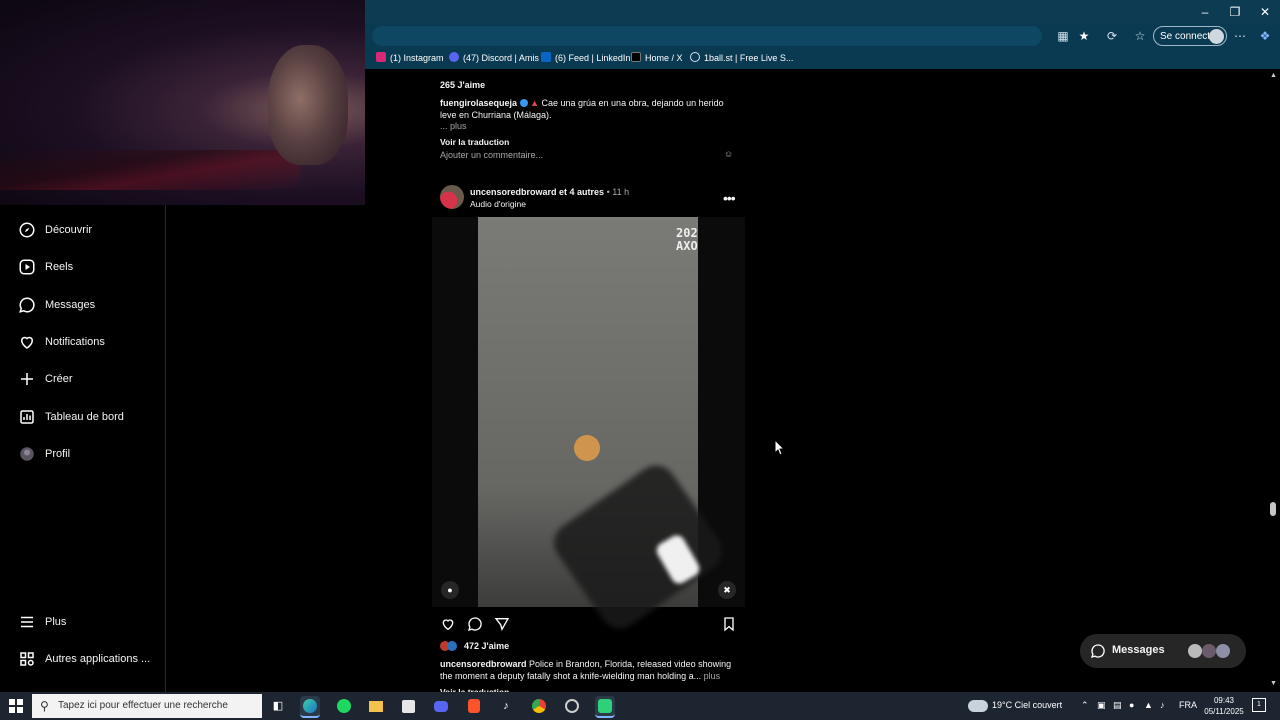 The image size is (1280, 720). I want to click on post-audio-link: Audio d'origine, so click(498, 204).